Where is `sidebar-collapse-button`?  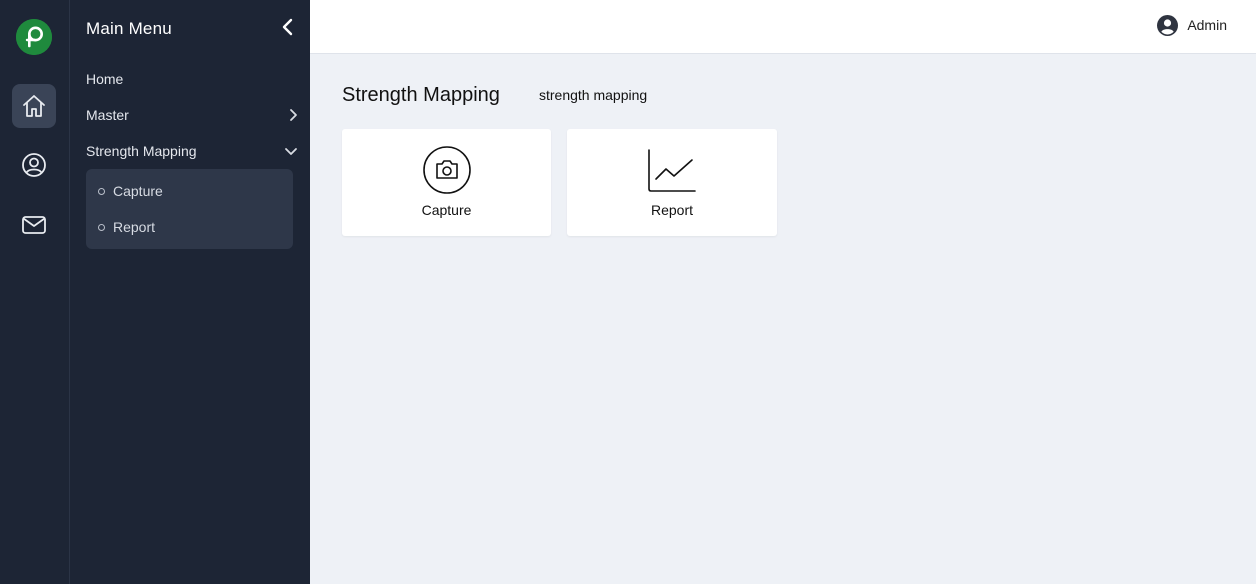
sidebar-collapse-button is located at coordinates (288, 27).